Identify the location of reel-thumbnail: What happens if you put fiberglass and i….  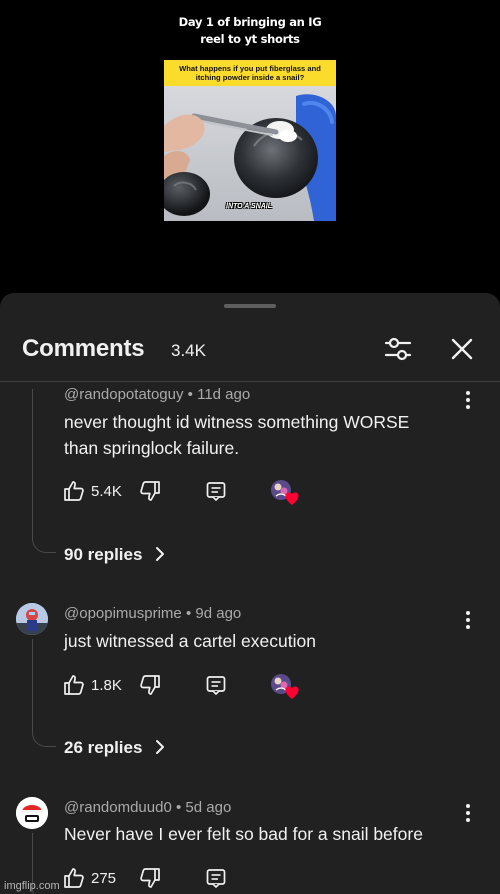
(250, 140).